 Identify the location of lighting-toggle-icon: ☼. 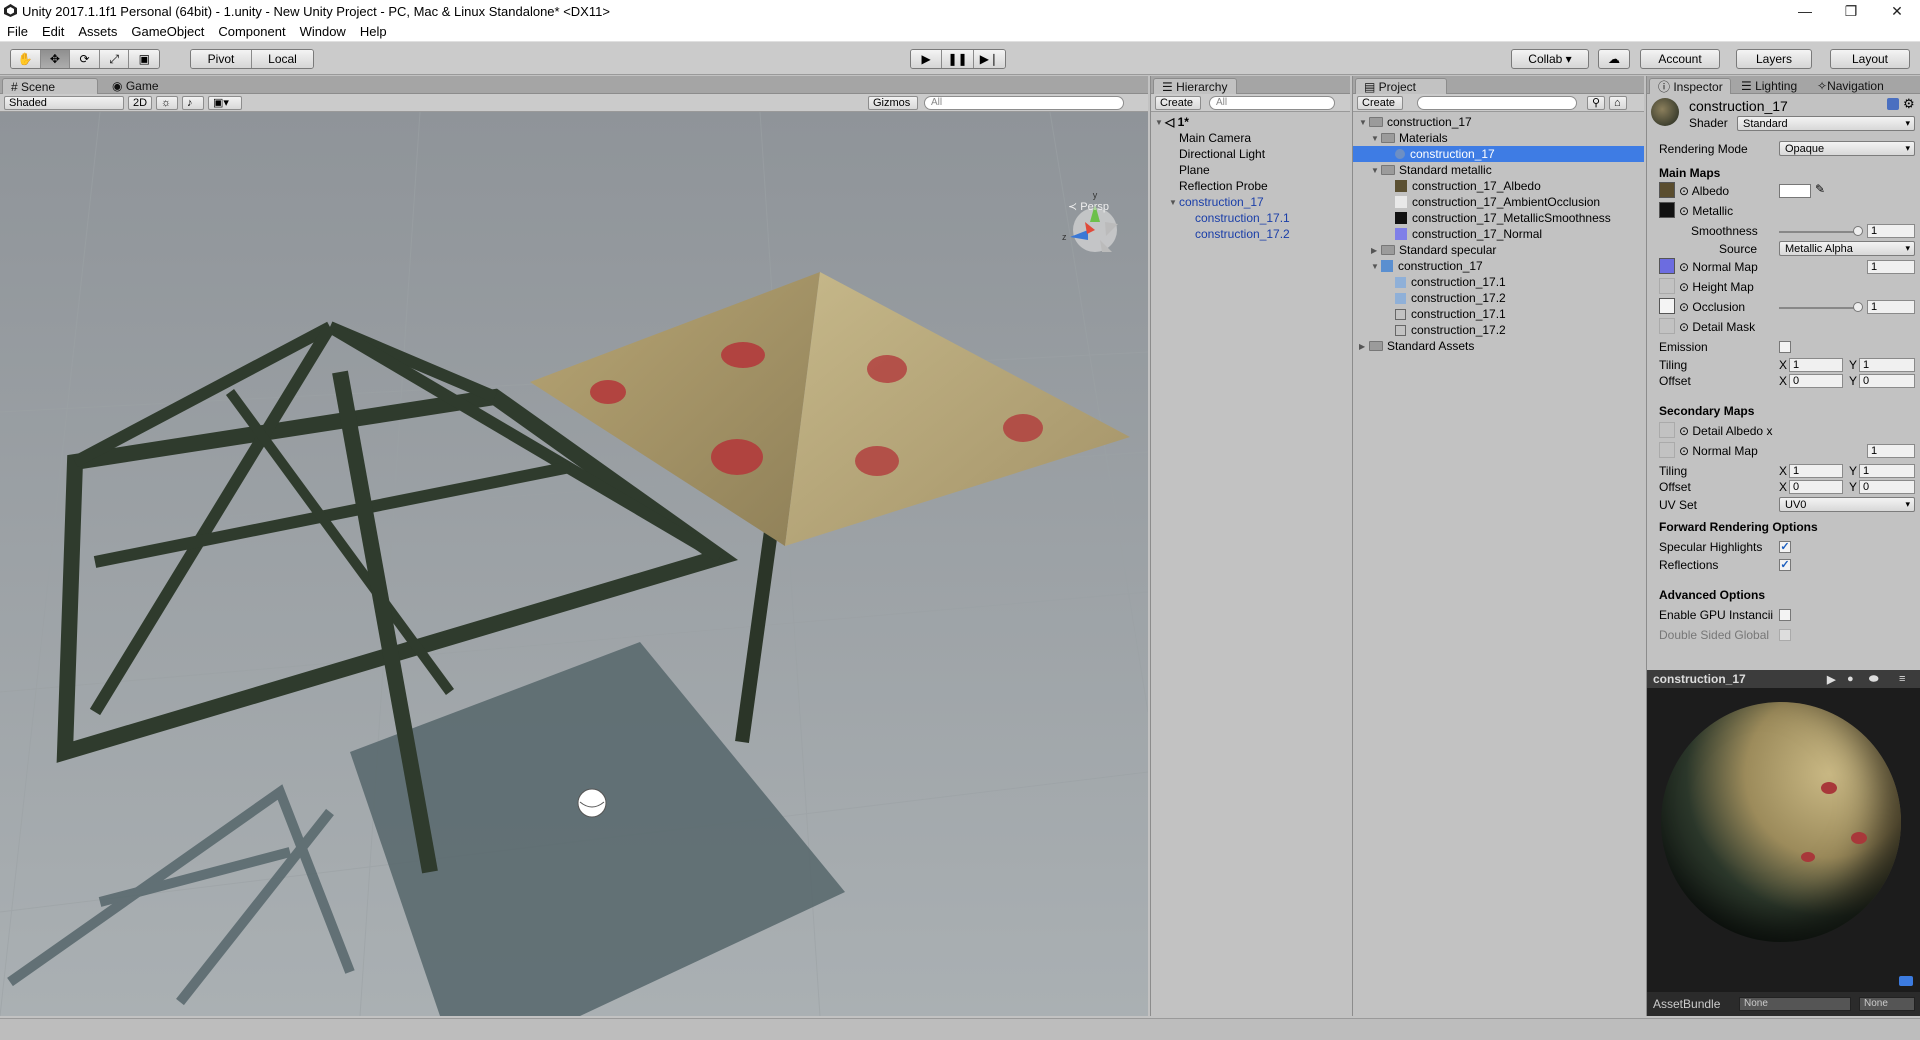
(167, 102).